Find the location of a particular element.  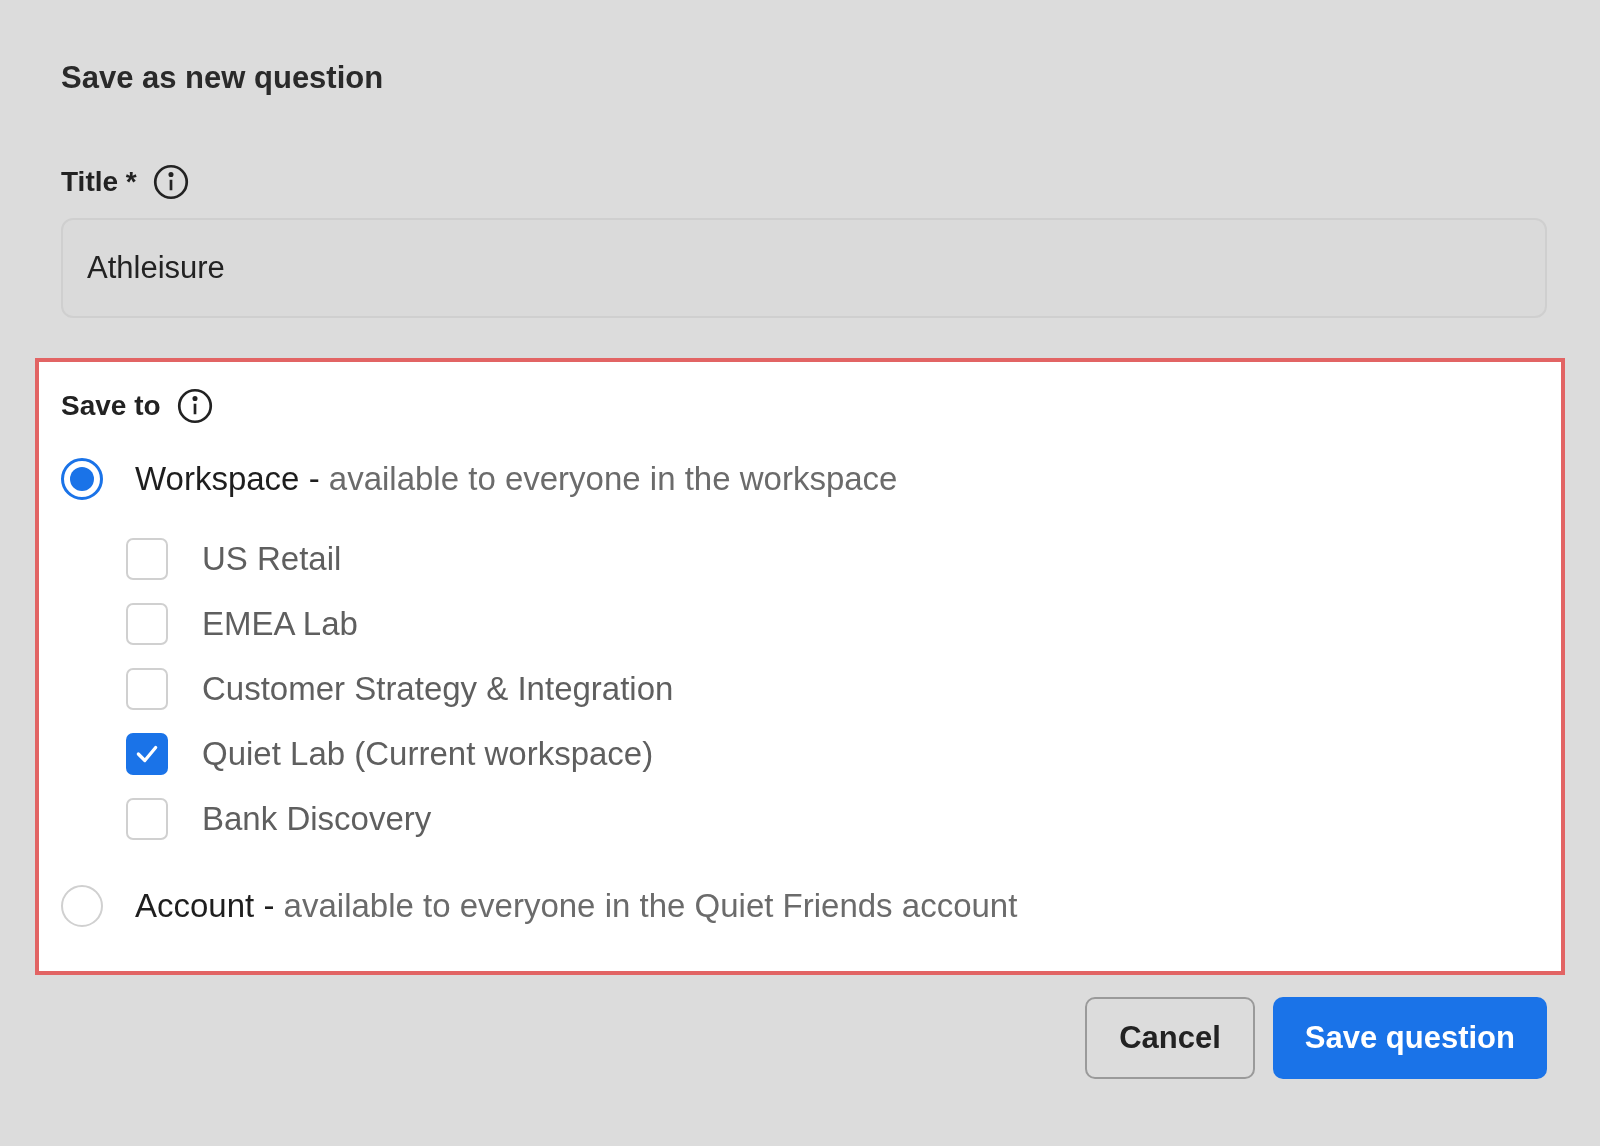

dialog-title: Save as new question is located at coordinates (222, 78).